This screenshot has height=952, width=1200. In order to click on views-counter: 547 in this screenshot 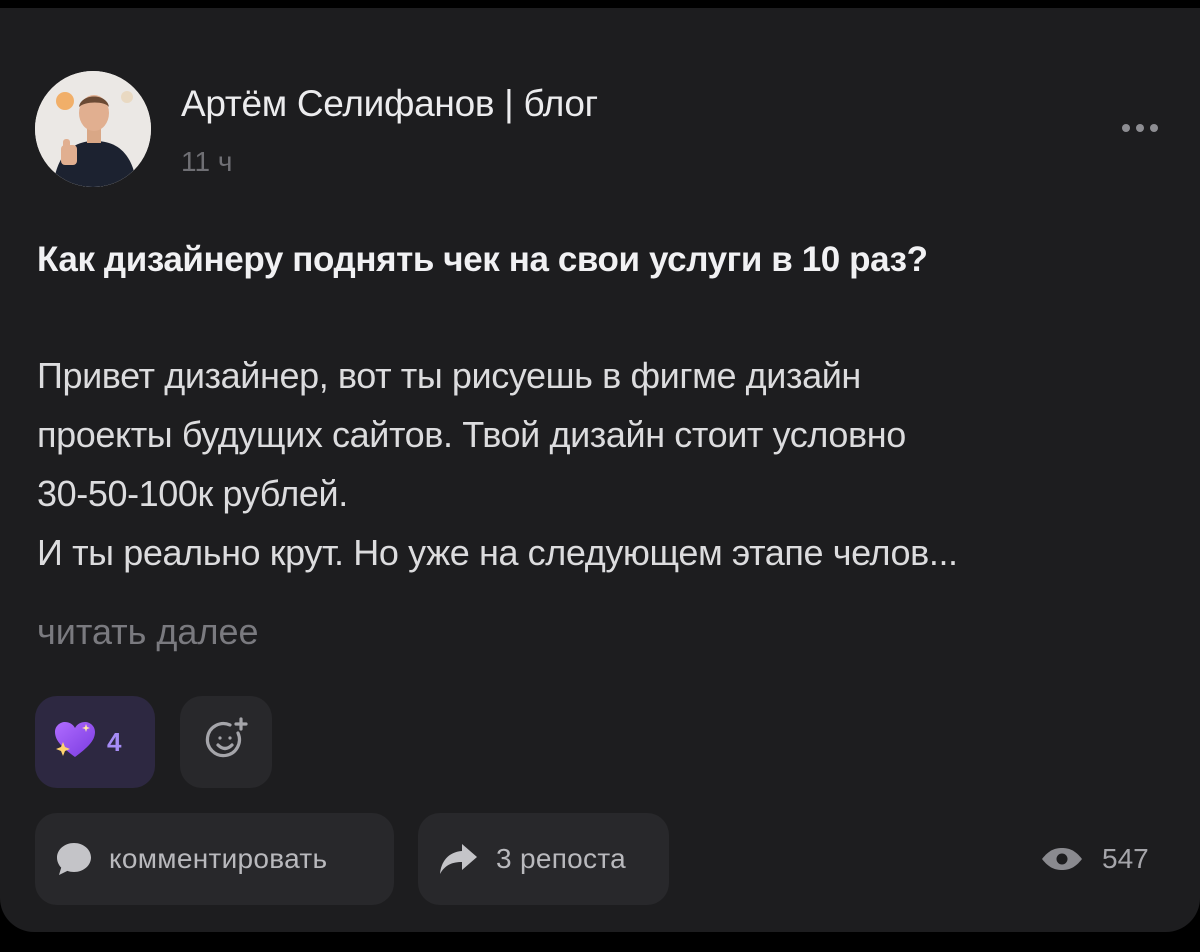, I will do `click(1094, 859)`.